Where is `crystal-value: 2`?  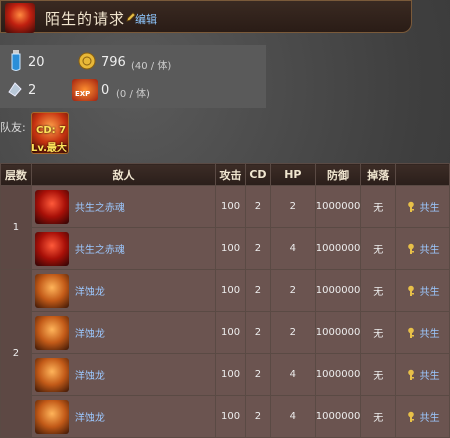 crystal-value: 2 is located at coordinates (32, 90).